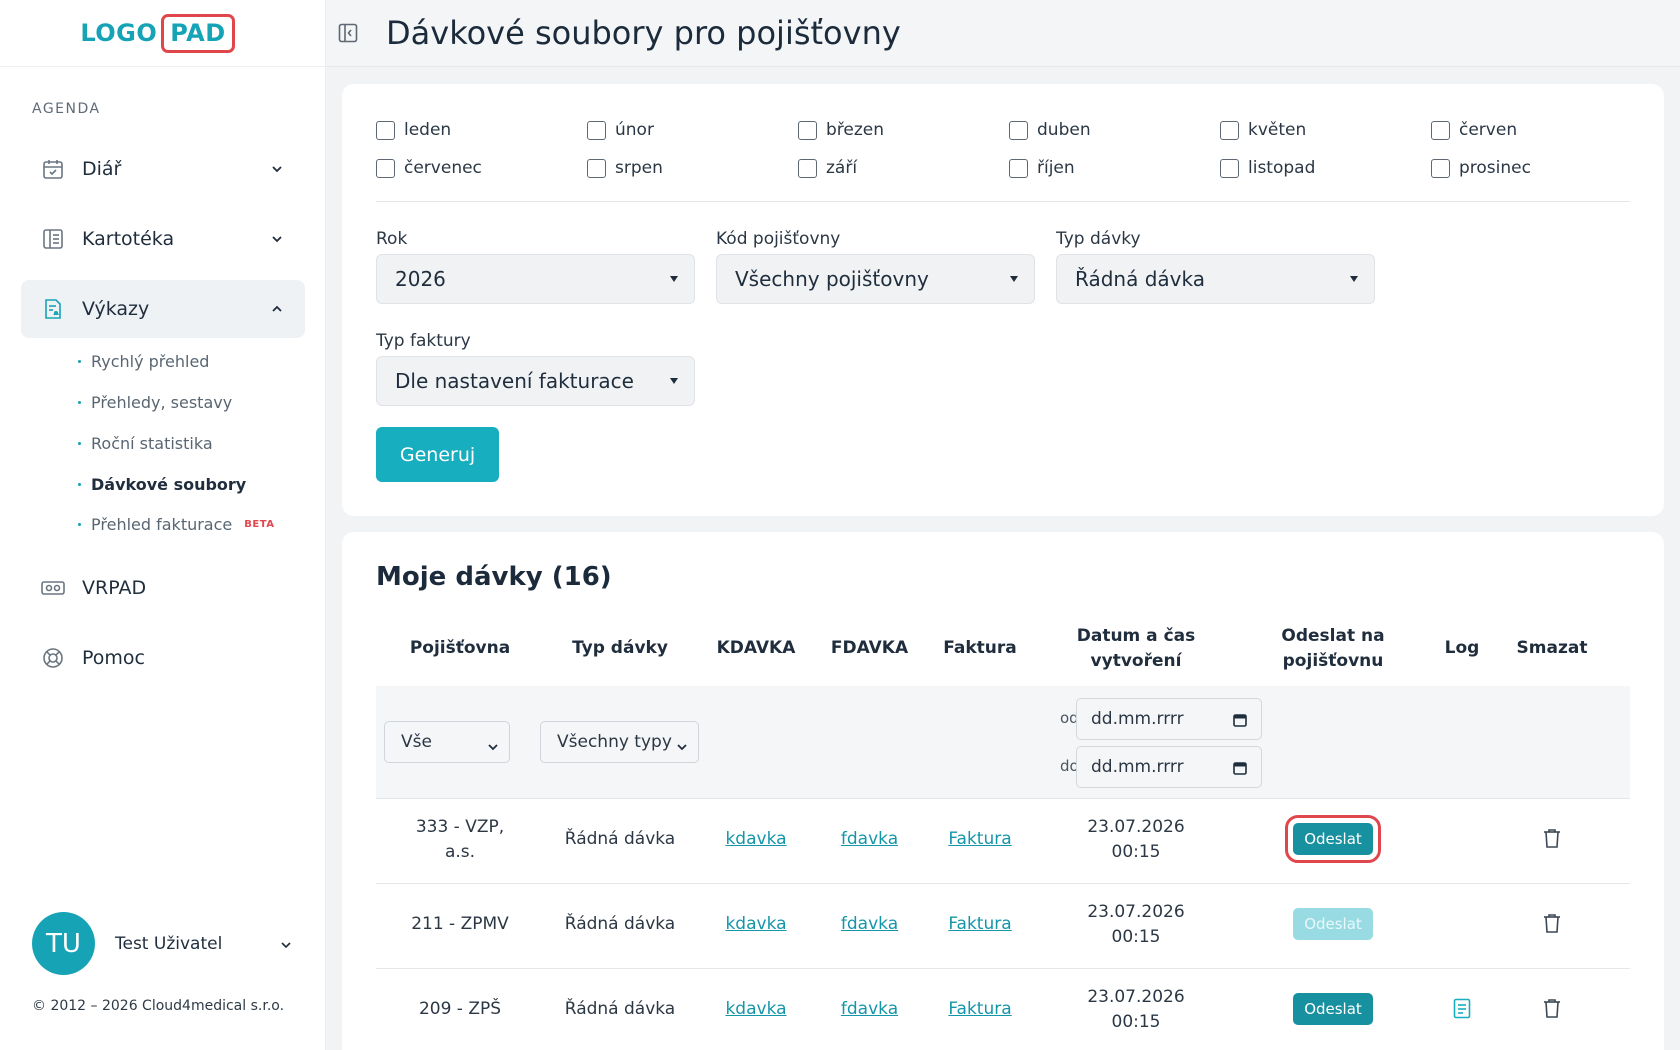 Image resolution: width=1680 pixels, height=1050 pixels. I want to click on batch-type-select: Řádná dávka, so click(1215, 279).